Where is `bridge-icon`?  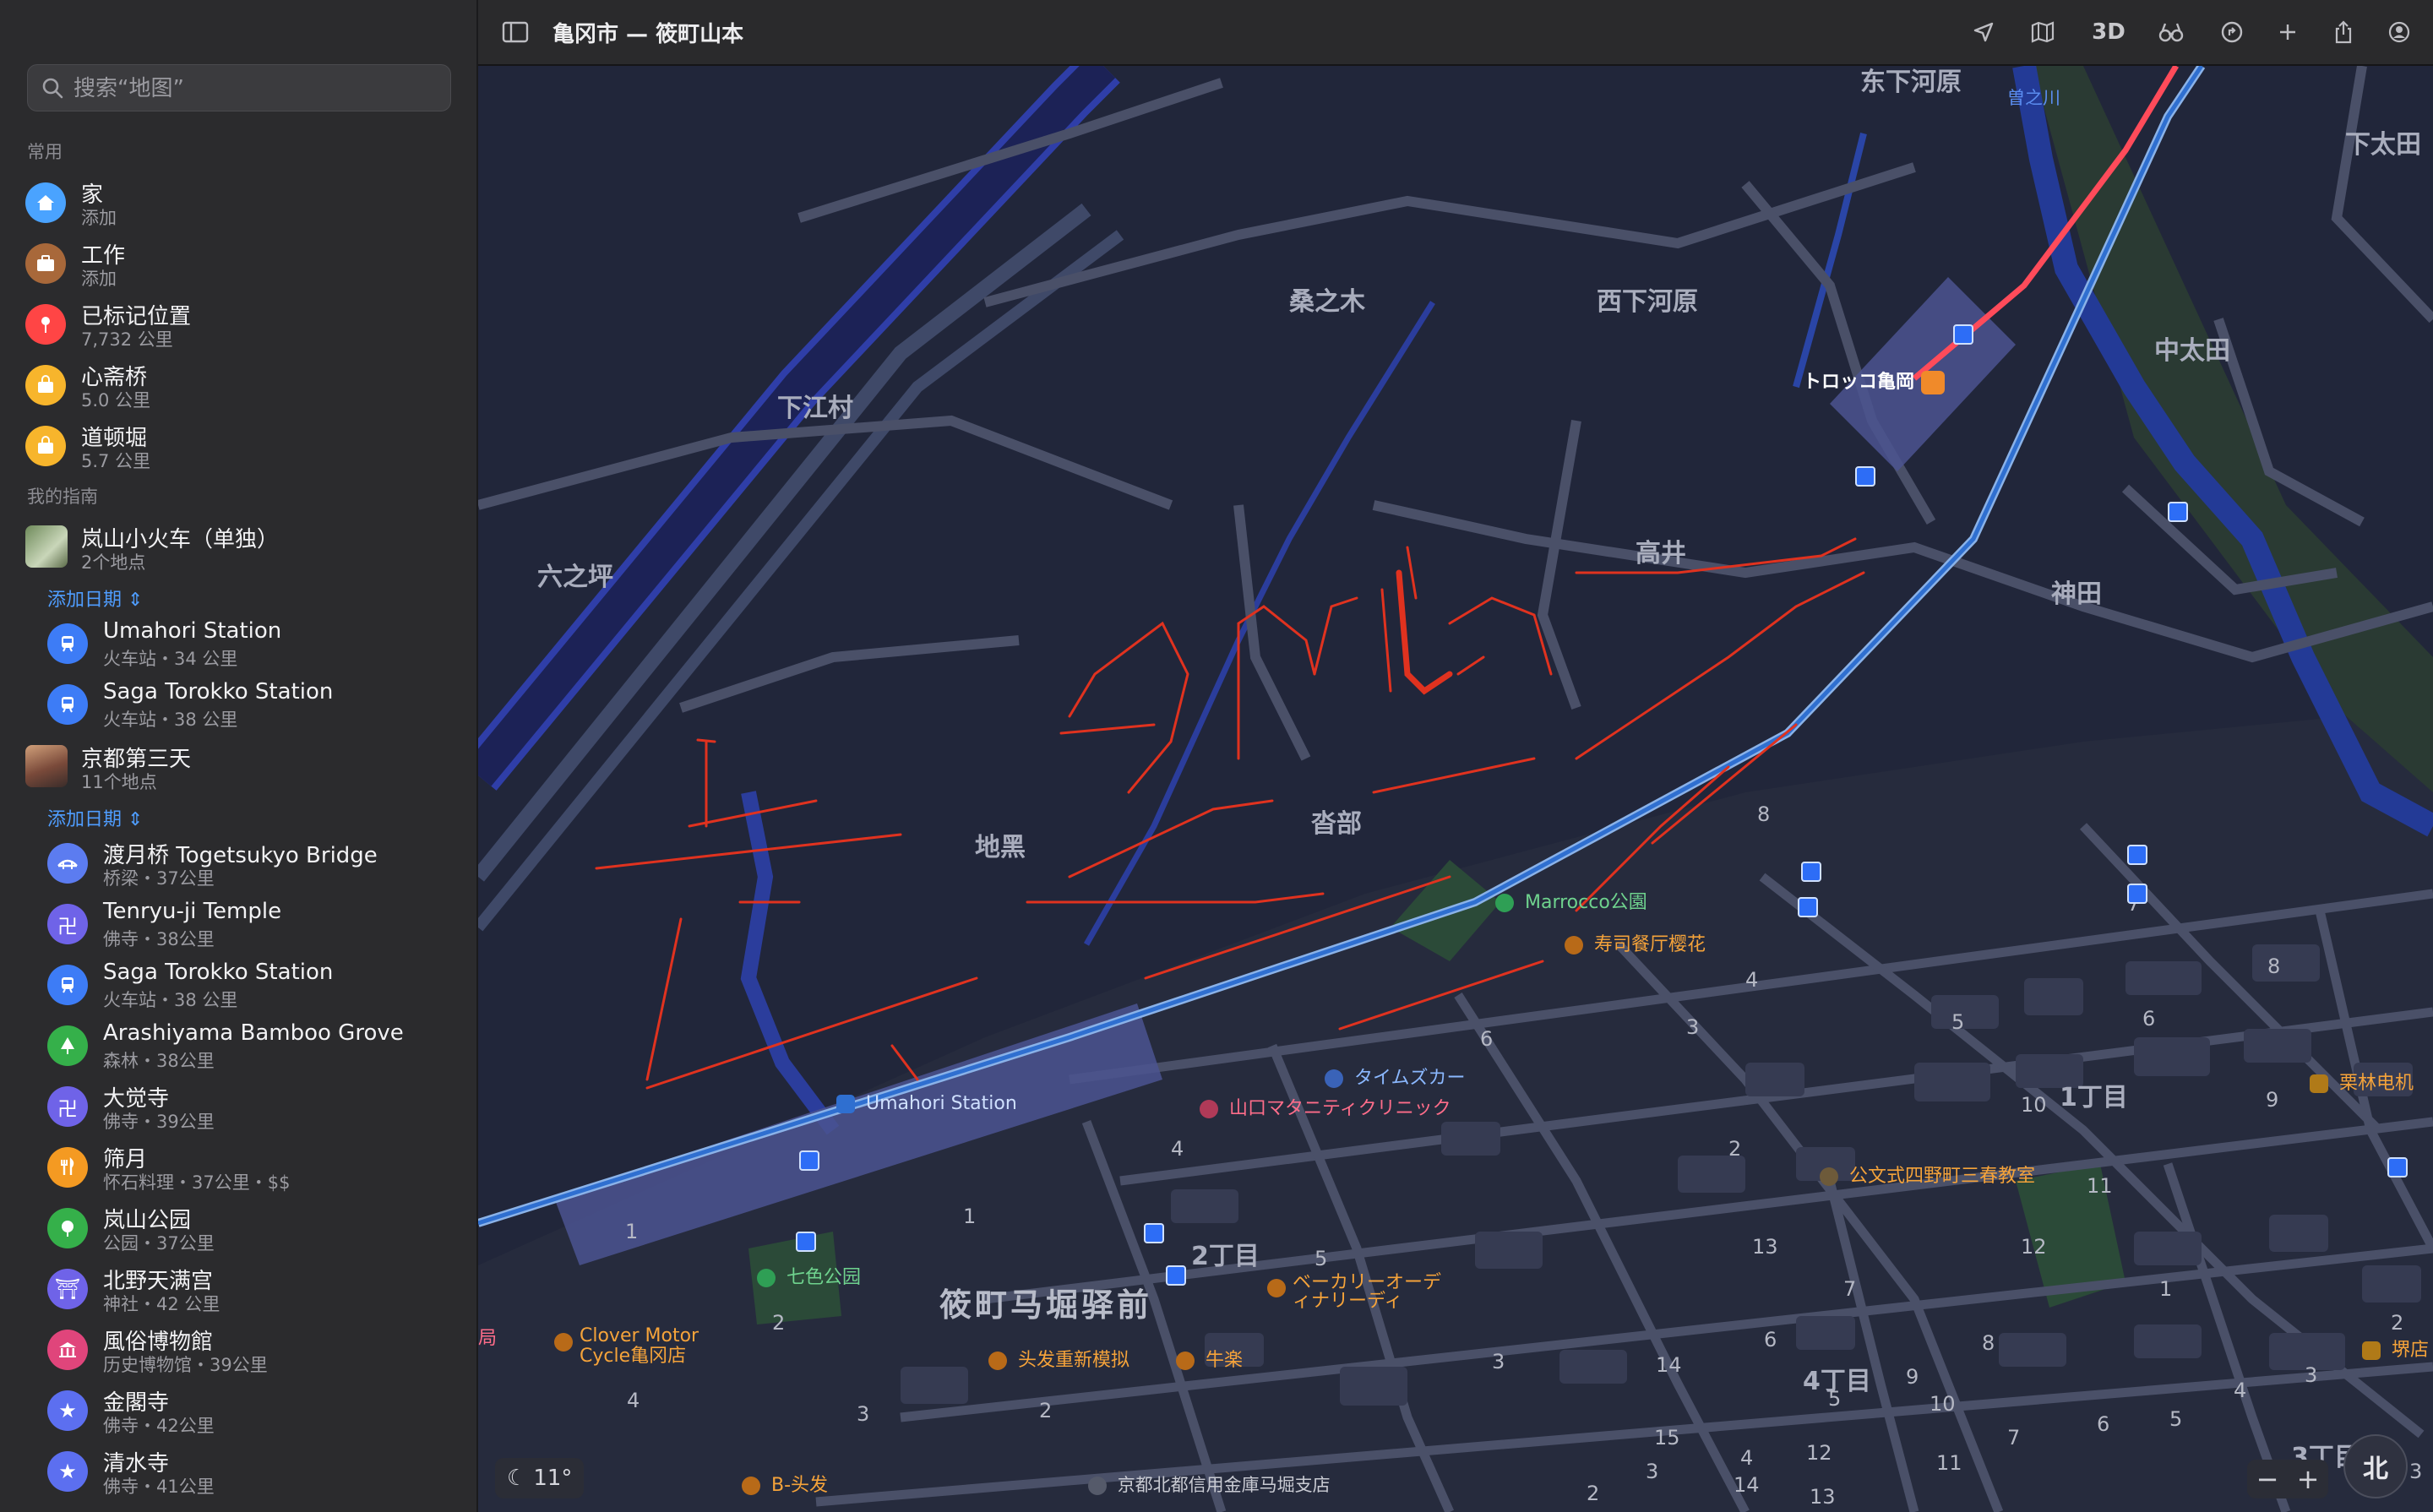
bridge-icon is located at coordinates (67, 864).